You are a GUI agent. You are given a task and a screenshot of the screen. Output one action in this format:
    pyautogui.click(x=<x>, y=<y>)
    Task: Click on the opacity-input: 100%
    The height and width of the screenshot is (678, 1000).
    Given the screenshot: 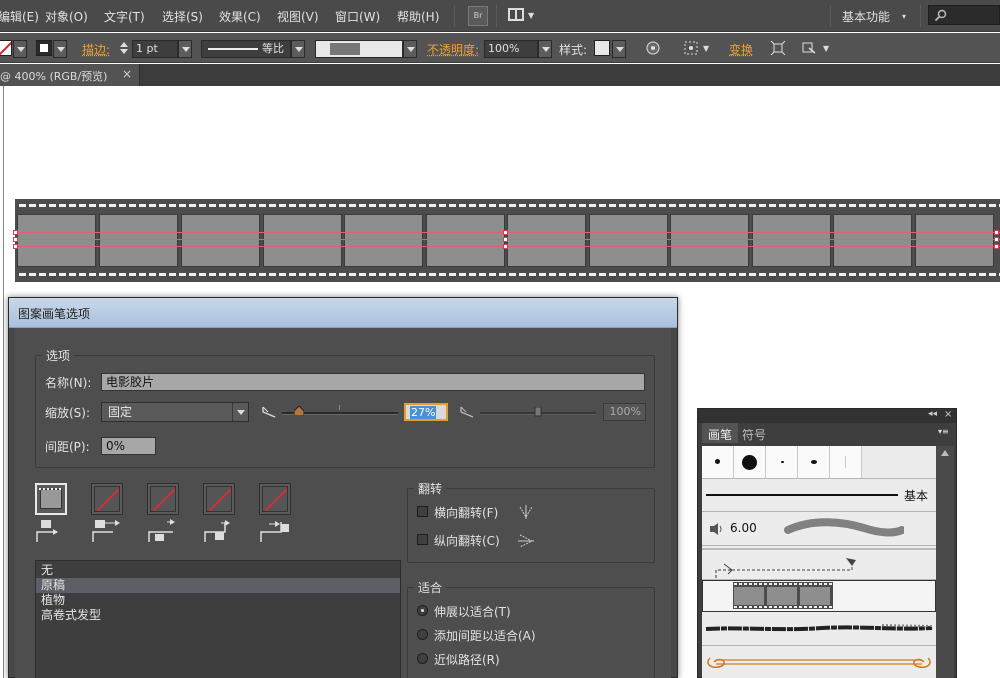 What is the action you would take?
    pyautogui.click(x=511, y=49)
    